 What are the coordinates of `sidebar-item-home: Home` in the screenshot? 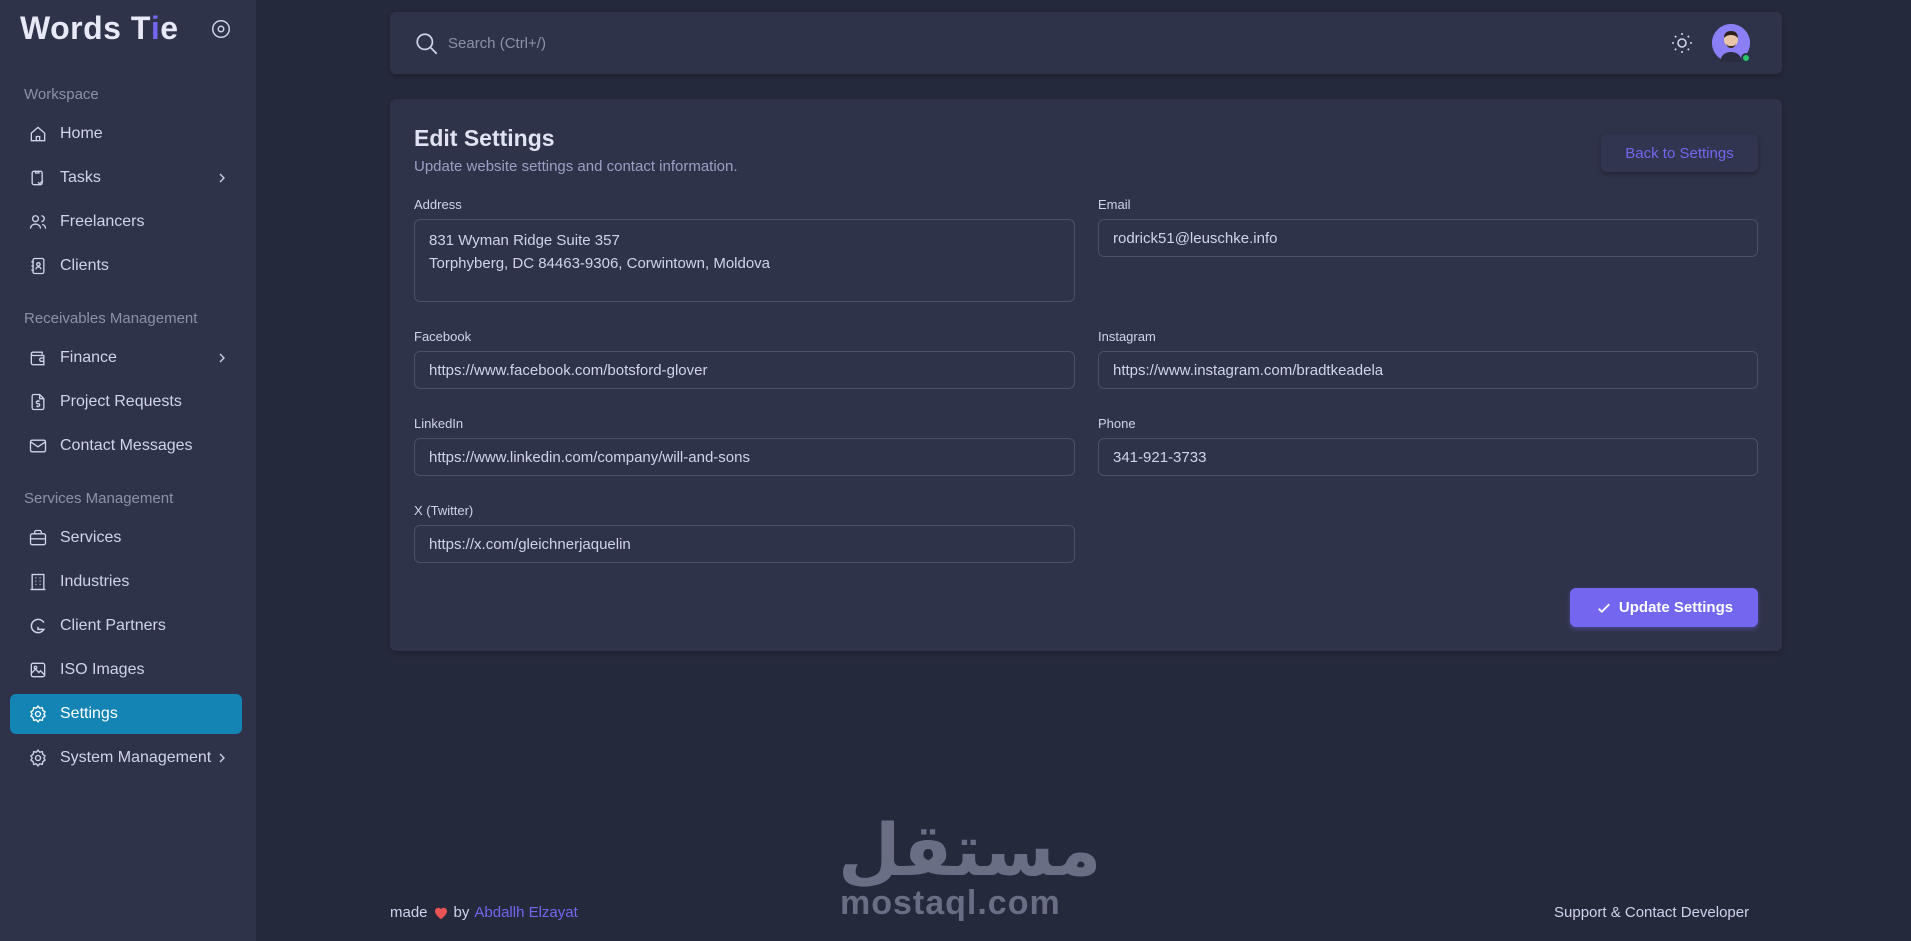 It's located at (126, 134).